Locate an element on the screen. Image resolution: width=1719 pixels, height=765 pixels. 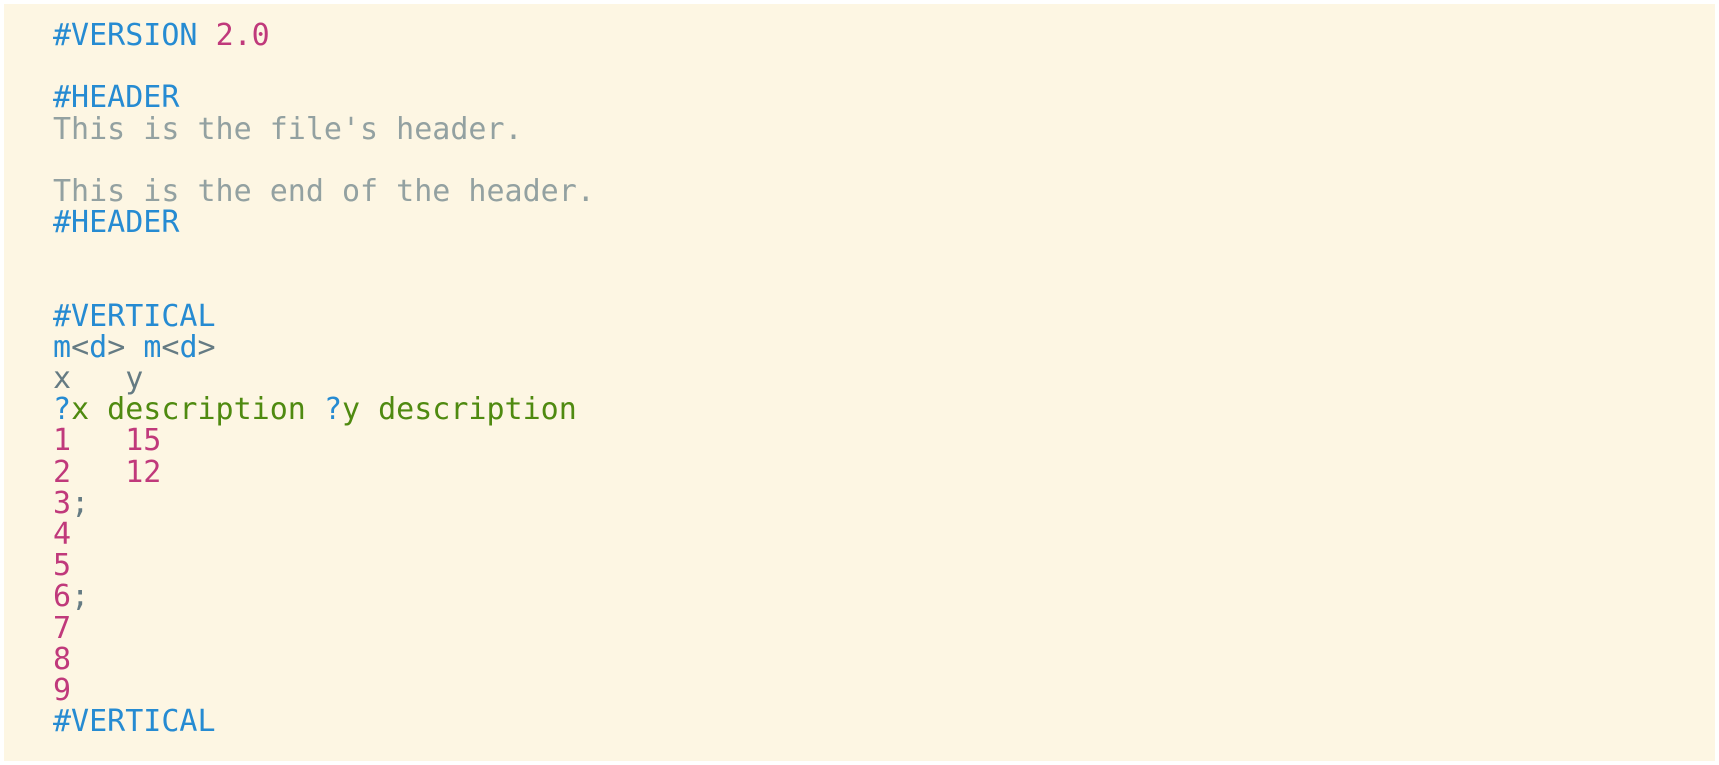
code-token: #VERSION is located at coordinates (125, 35).